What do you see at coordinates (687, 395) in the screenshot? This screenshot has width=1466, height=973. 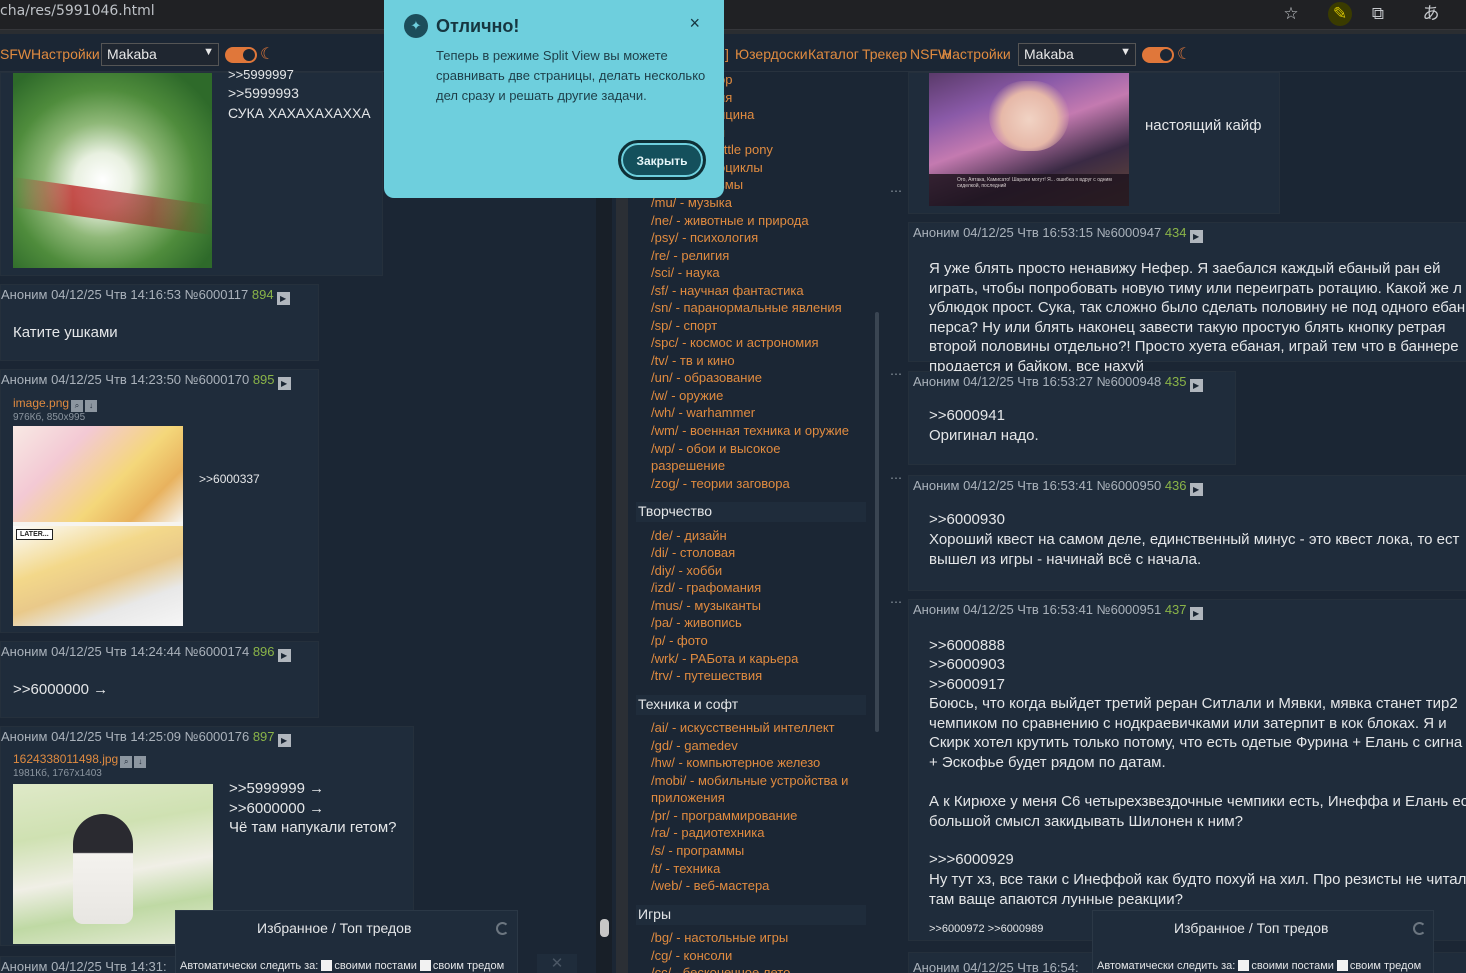 I see `board-link: /w/ - оружие` at bounding box center [687, 395].